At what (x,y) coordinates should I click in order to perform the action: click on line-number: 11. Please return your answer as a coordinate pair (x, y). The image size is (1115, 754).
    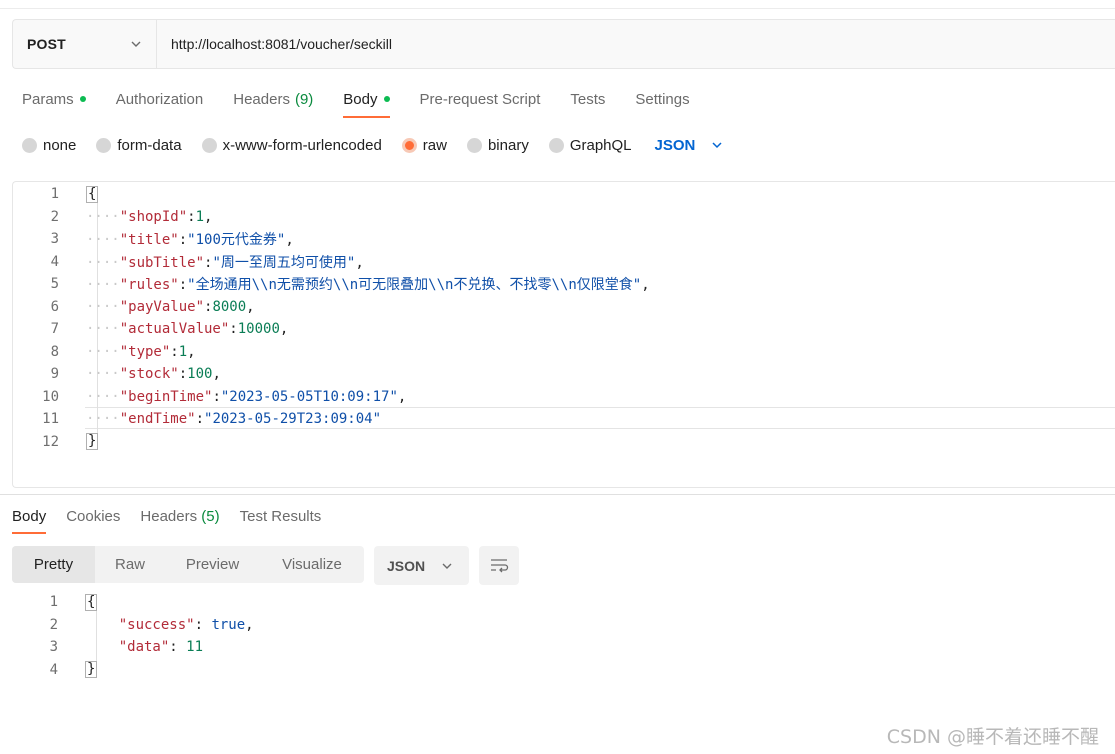
    Looking at the image, I should click on (50, 419).